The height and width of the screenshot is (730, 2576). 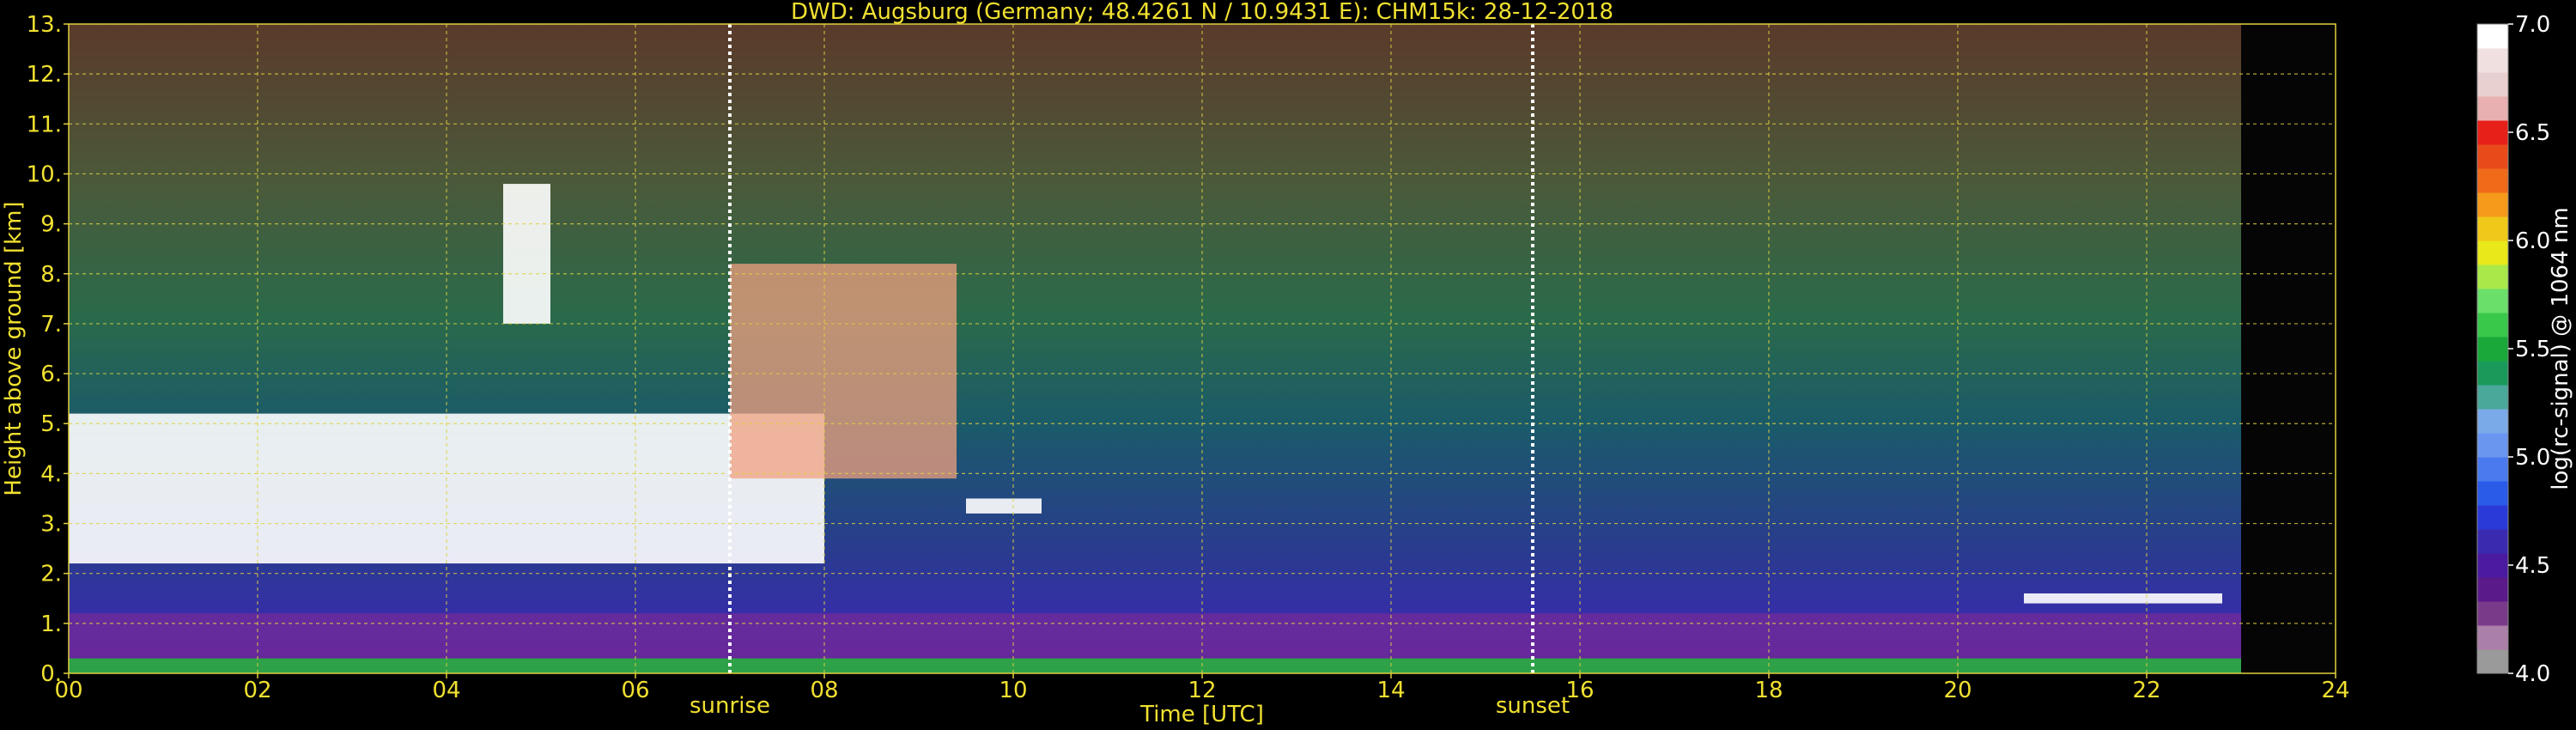 I want to click on y-tick-label: 8., so click(x=51, y=275).